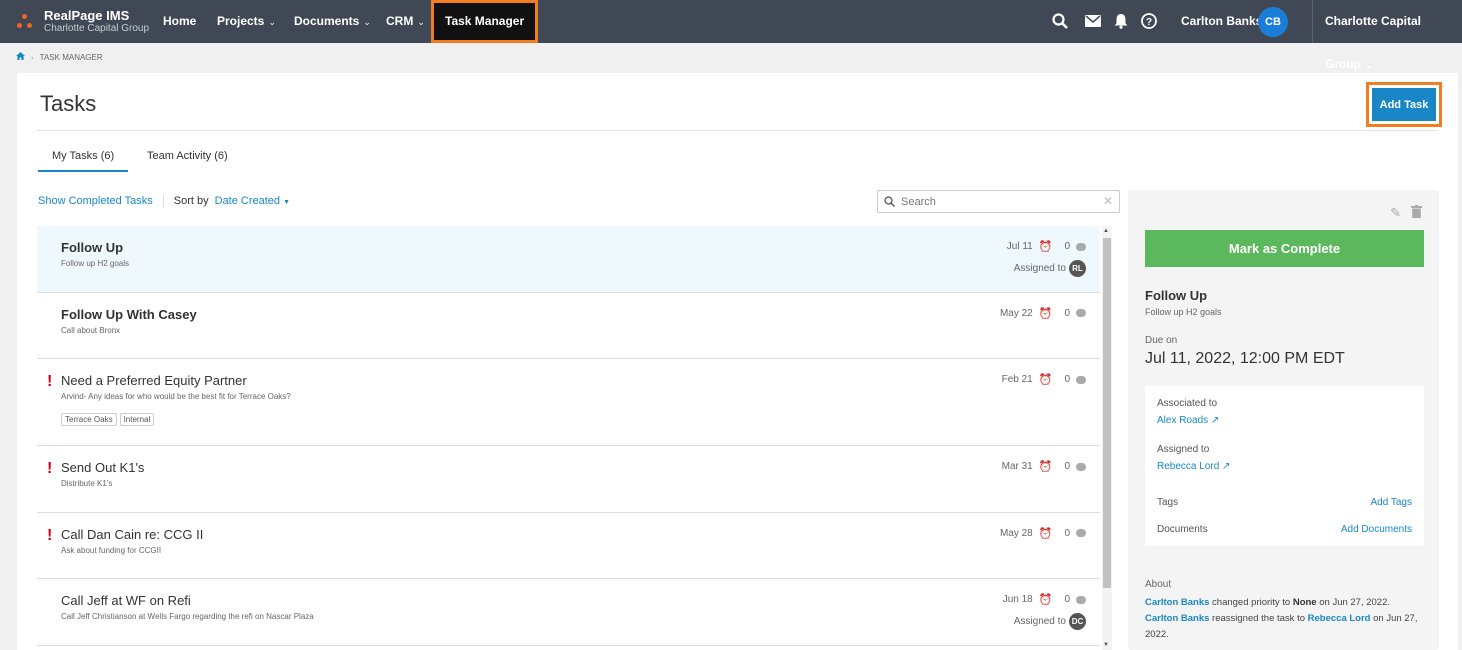  I want to click on nav-documents: Documents ⌄, so click(332, 21).